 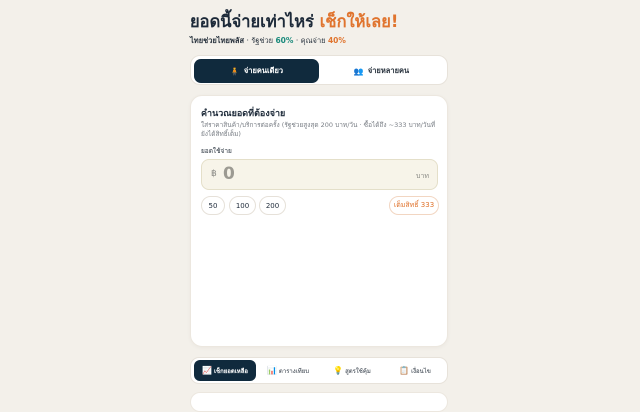 I want to click on amount-label: ยอดใช้จ่าย, so click(x=216, y=151).